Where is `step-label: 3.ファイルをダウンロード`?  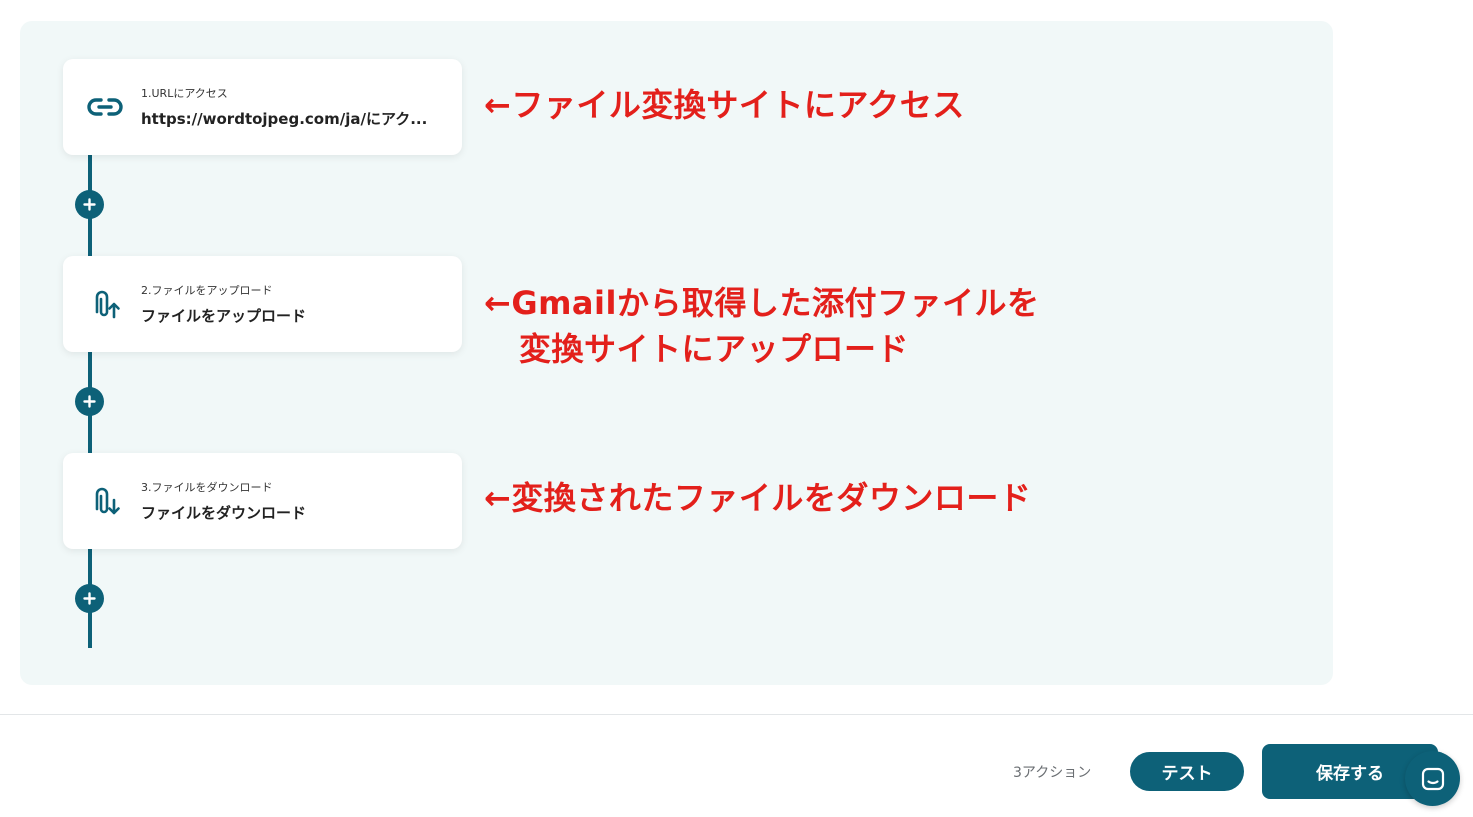
step-label: 3.ファイルをダウンロード is located at coordinates (207, 487).